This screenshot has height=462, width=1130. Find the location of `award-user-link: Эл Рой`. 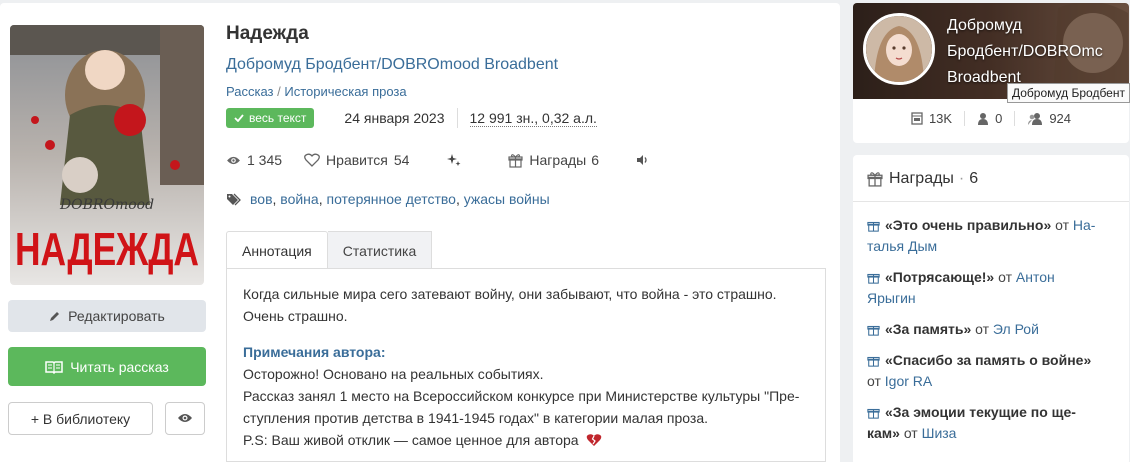

award-user-link: Эл Рой is located at coordinates (1016, 329).